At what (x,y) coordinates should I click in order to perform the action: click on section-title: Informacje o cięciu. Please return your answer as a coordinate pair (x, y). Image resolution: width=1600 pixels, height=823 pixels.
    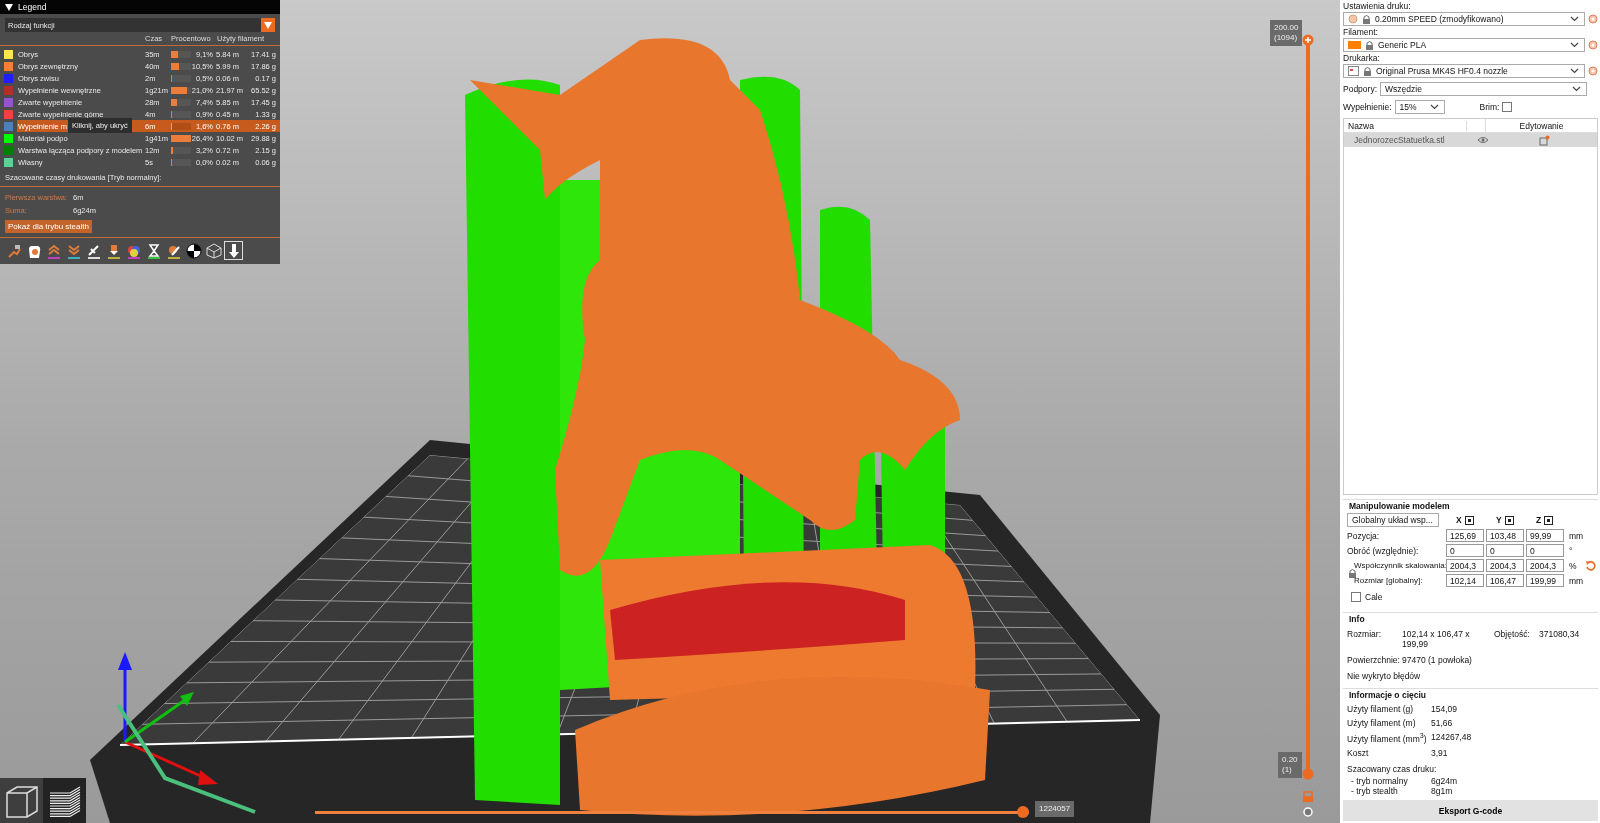
    Looking at the image, I should click on (1387, 696).